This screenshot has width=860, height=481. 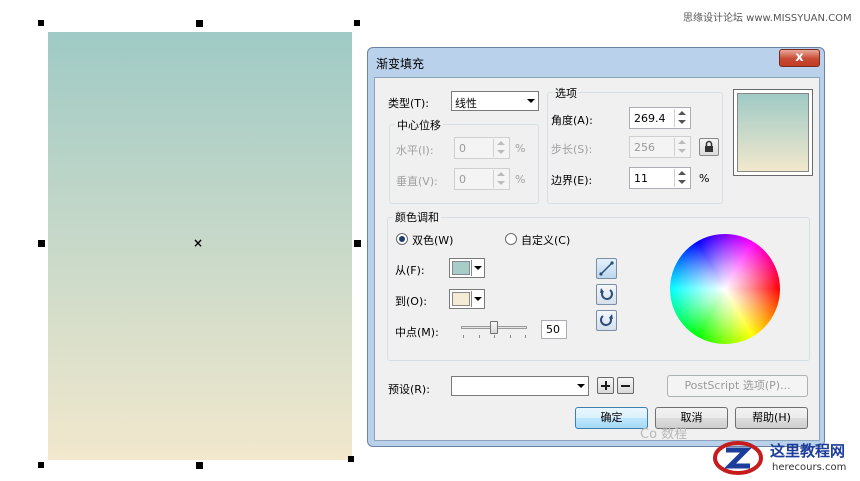 I want to click on to-color-swatch, so click(x=461, y=299).